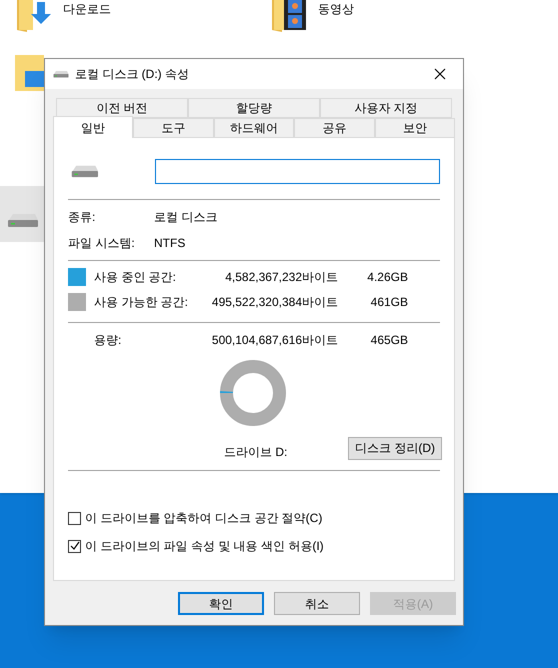 The image size is (558, 668). What do you see at coordinates (203, 518) in the screenshot?
I see `checkbox-label: 이 드라이브를 압축하여 디스크 공간 절약(C)` at bounding box center [203, 518].